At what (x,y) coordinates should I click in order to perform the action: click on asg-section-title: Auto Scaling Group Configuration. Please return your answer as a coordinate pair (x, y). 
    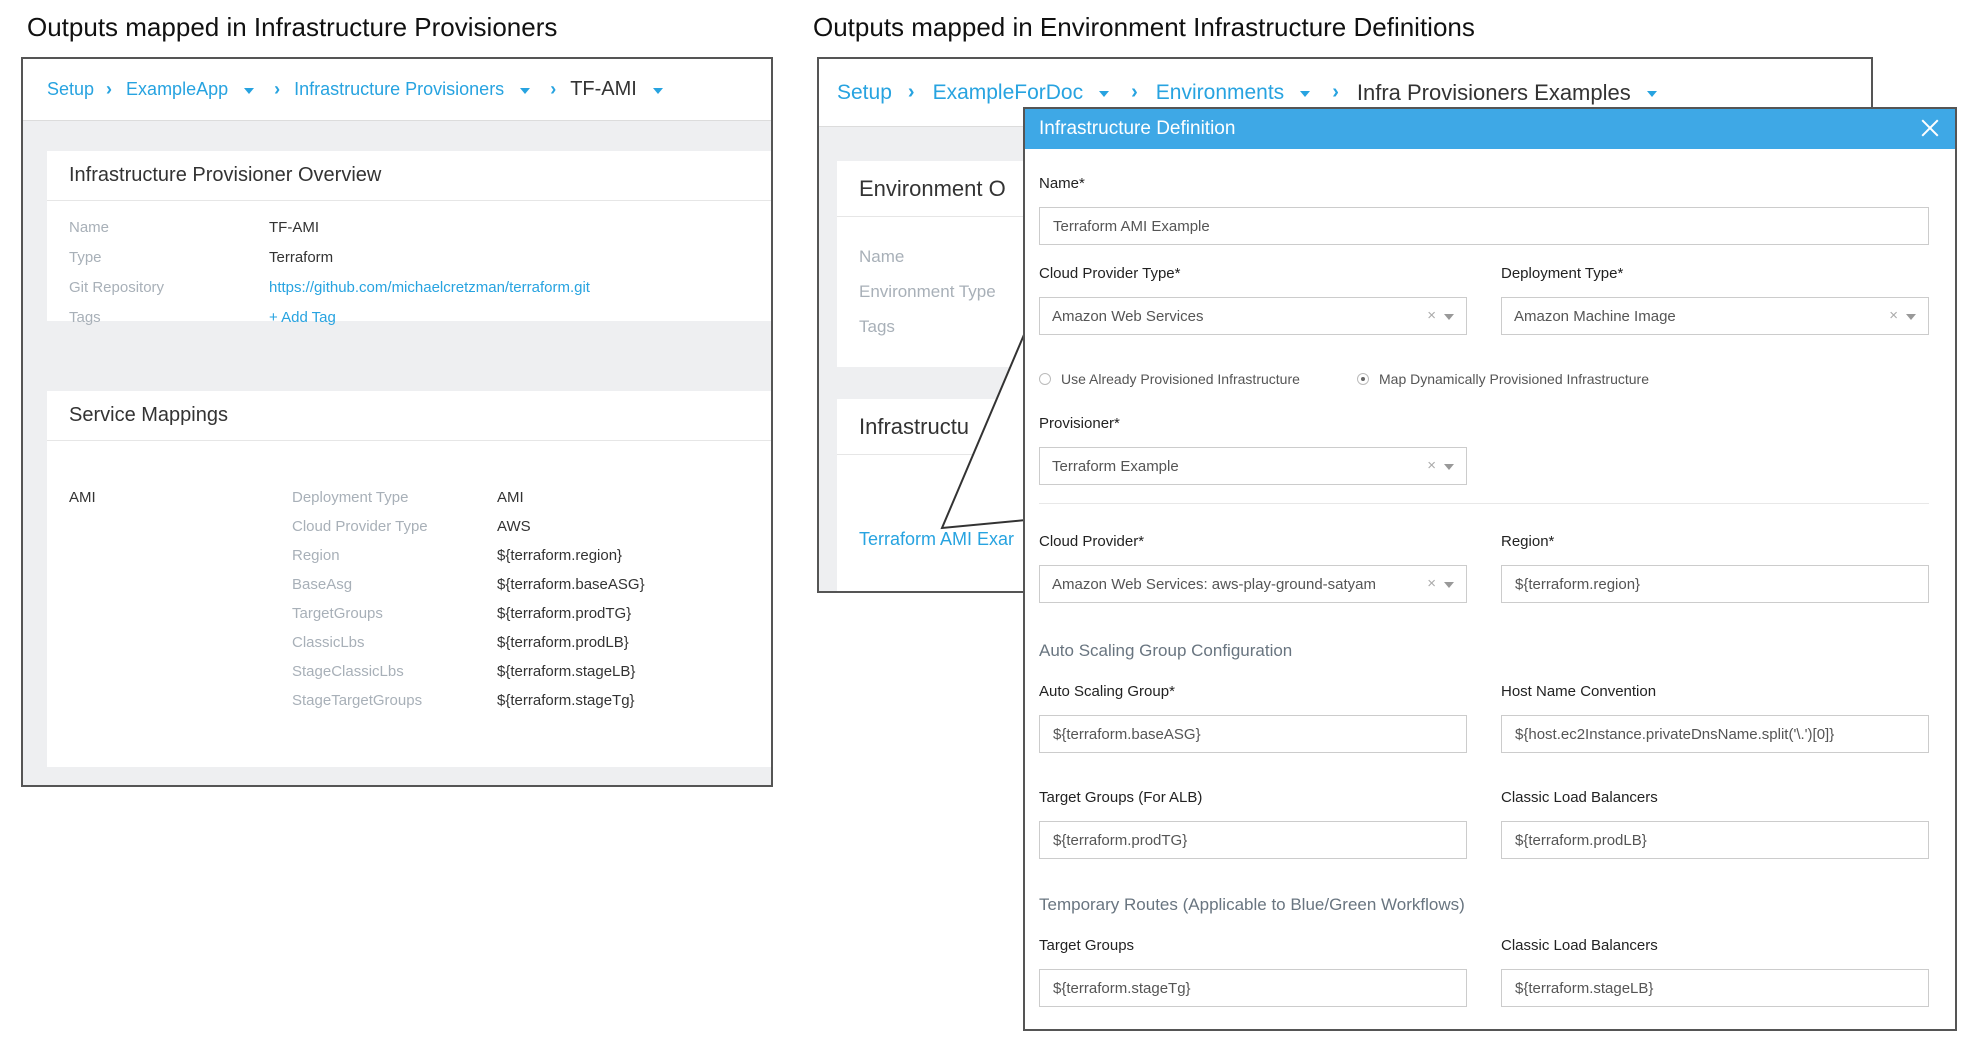
    Looking at the image, I should click on (1166, 650).